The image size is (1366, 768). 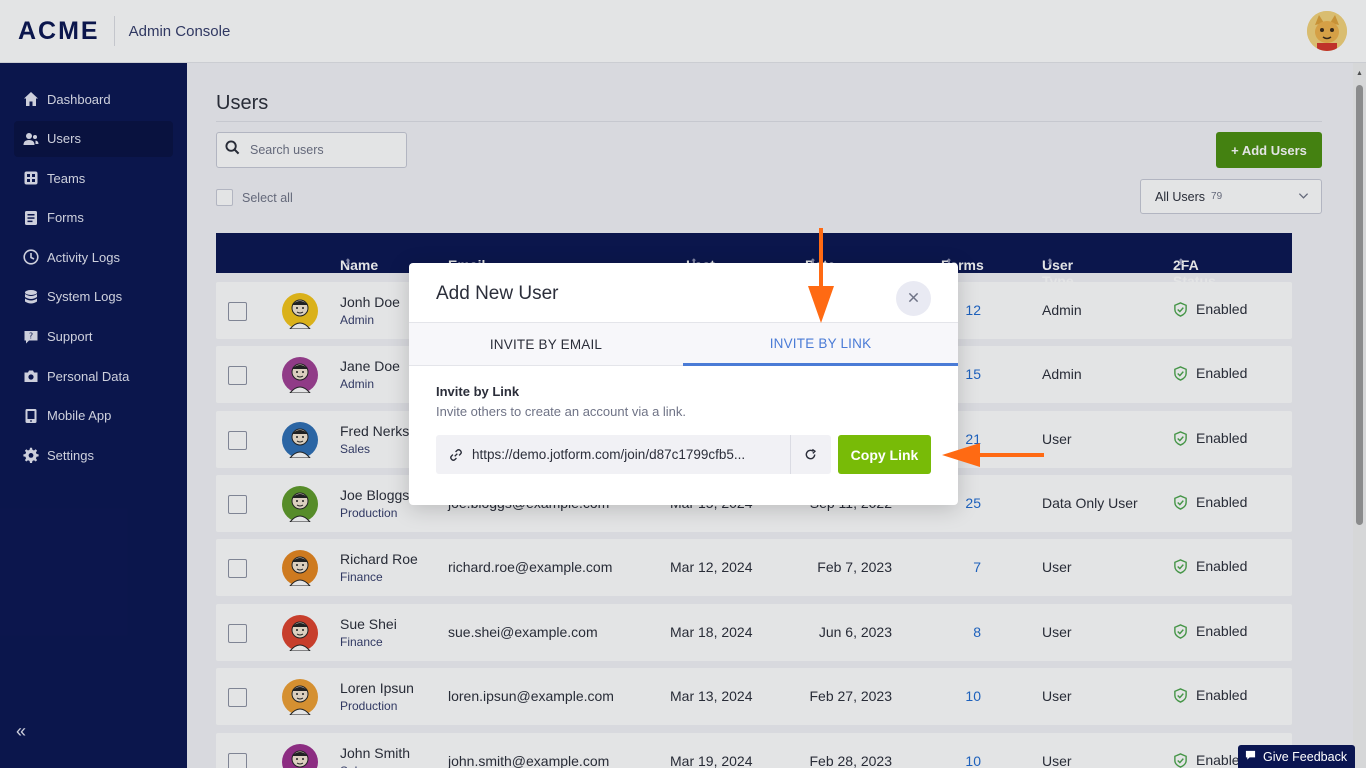 What do you see at coordinates (456, 455) in the screenshot?
I see `link-icon` at bounding box center [456, 455].